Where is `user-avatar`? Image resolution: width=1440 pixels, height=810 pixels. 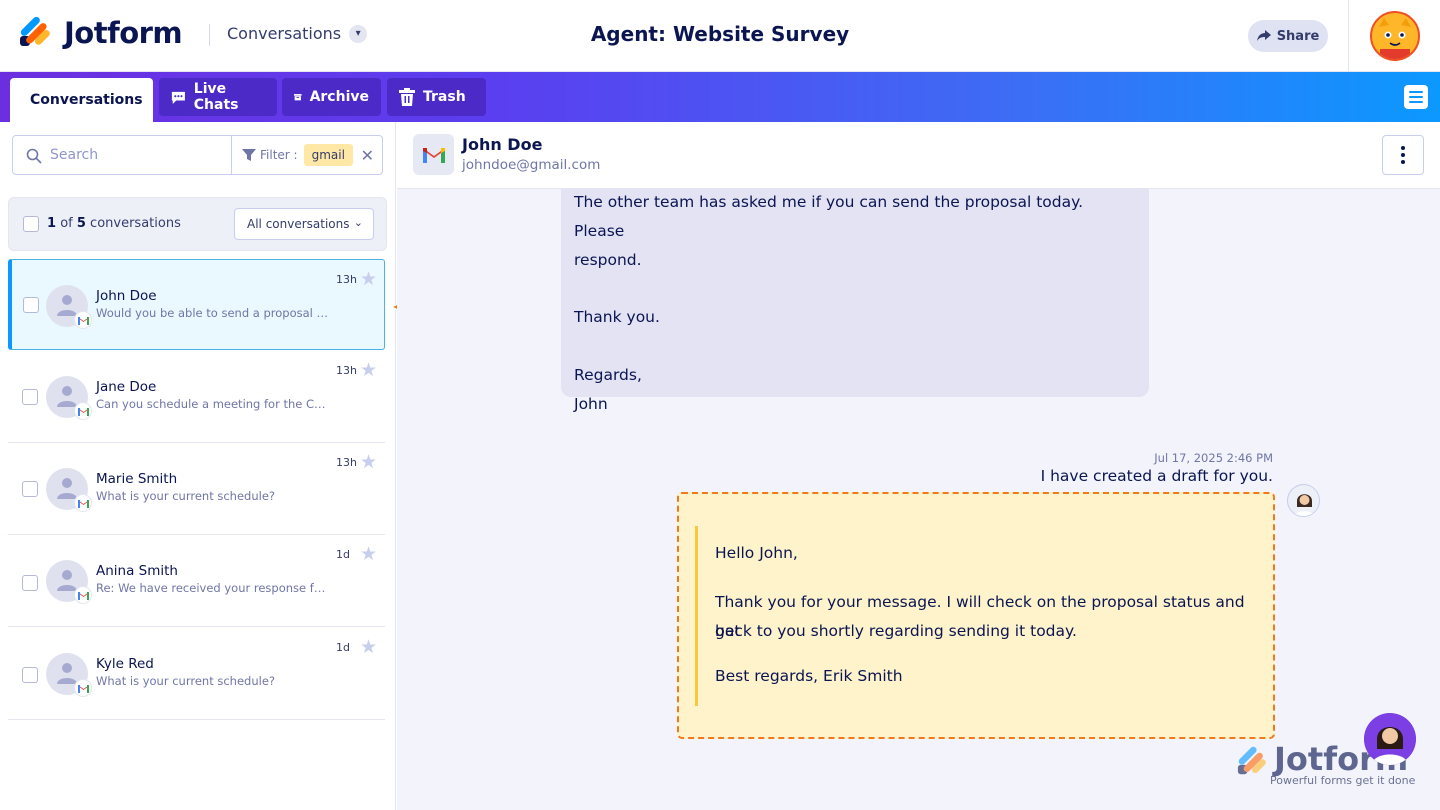
user-avatar is located at coordinates (1395, 36).